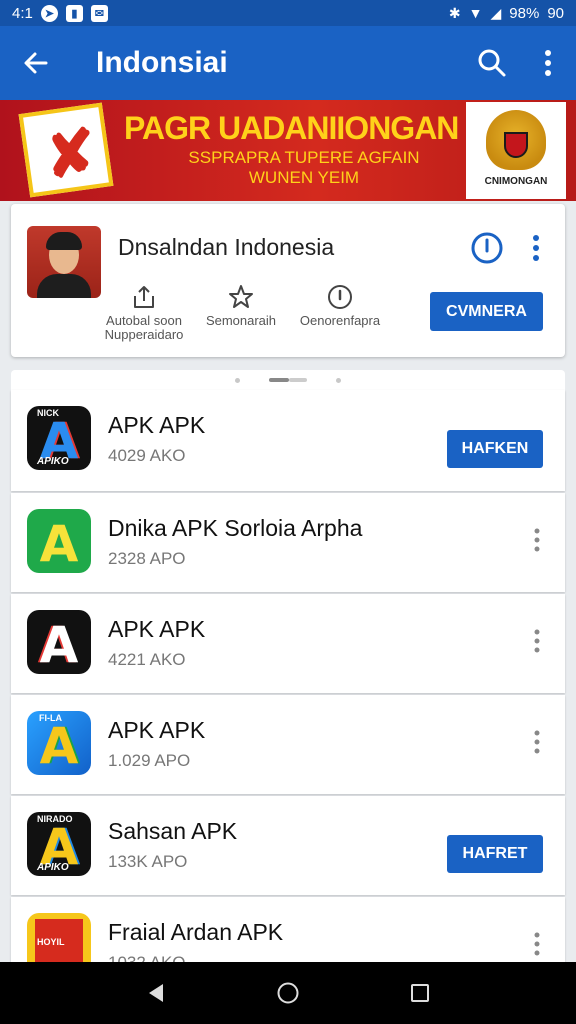  I want to click on banner-headline: PAGR UADANIIONGAN, so click(291, 128).